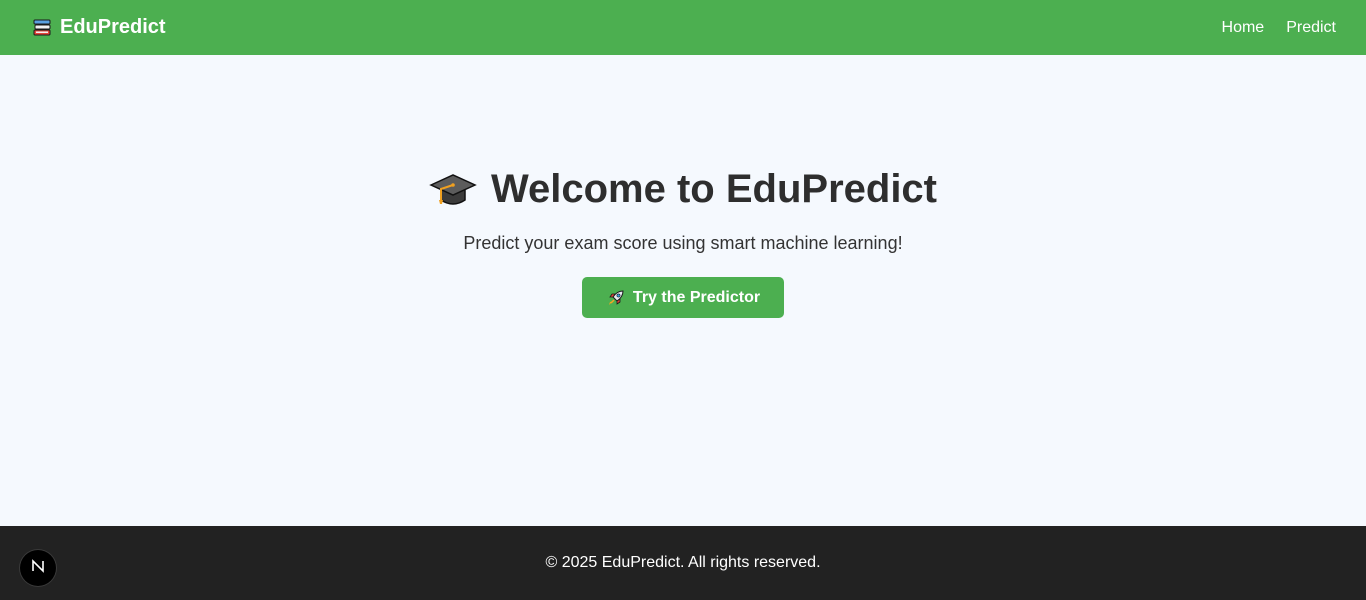 The image size is (1366, 600). Describe the element at coordinates (1311, 28) in the screenshot. I see `nav-link-predict: Predict` at that location.